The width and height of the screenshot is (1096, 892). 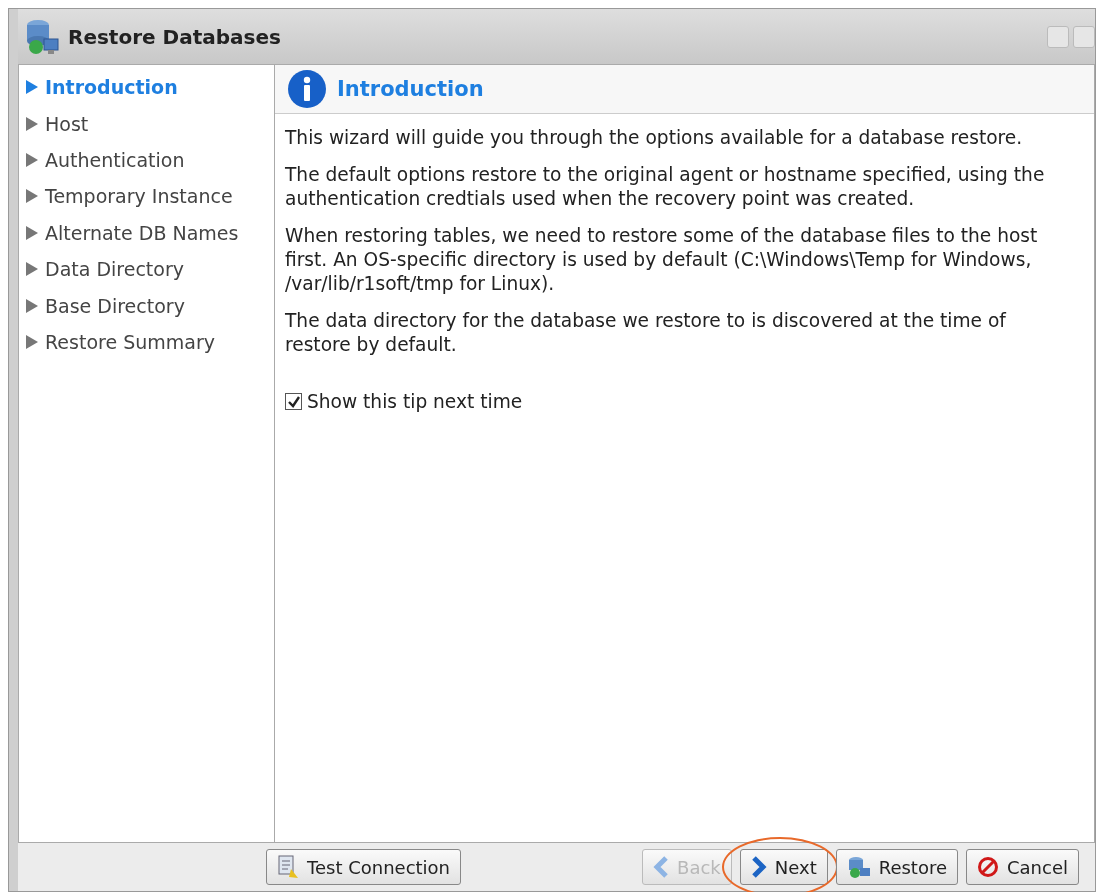 I want to click on checkbox, so click(x=293, y=401).